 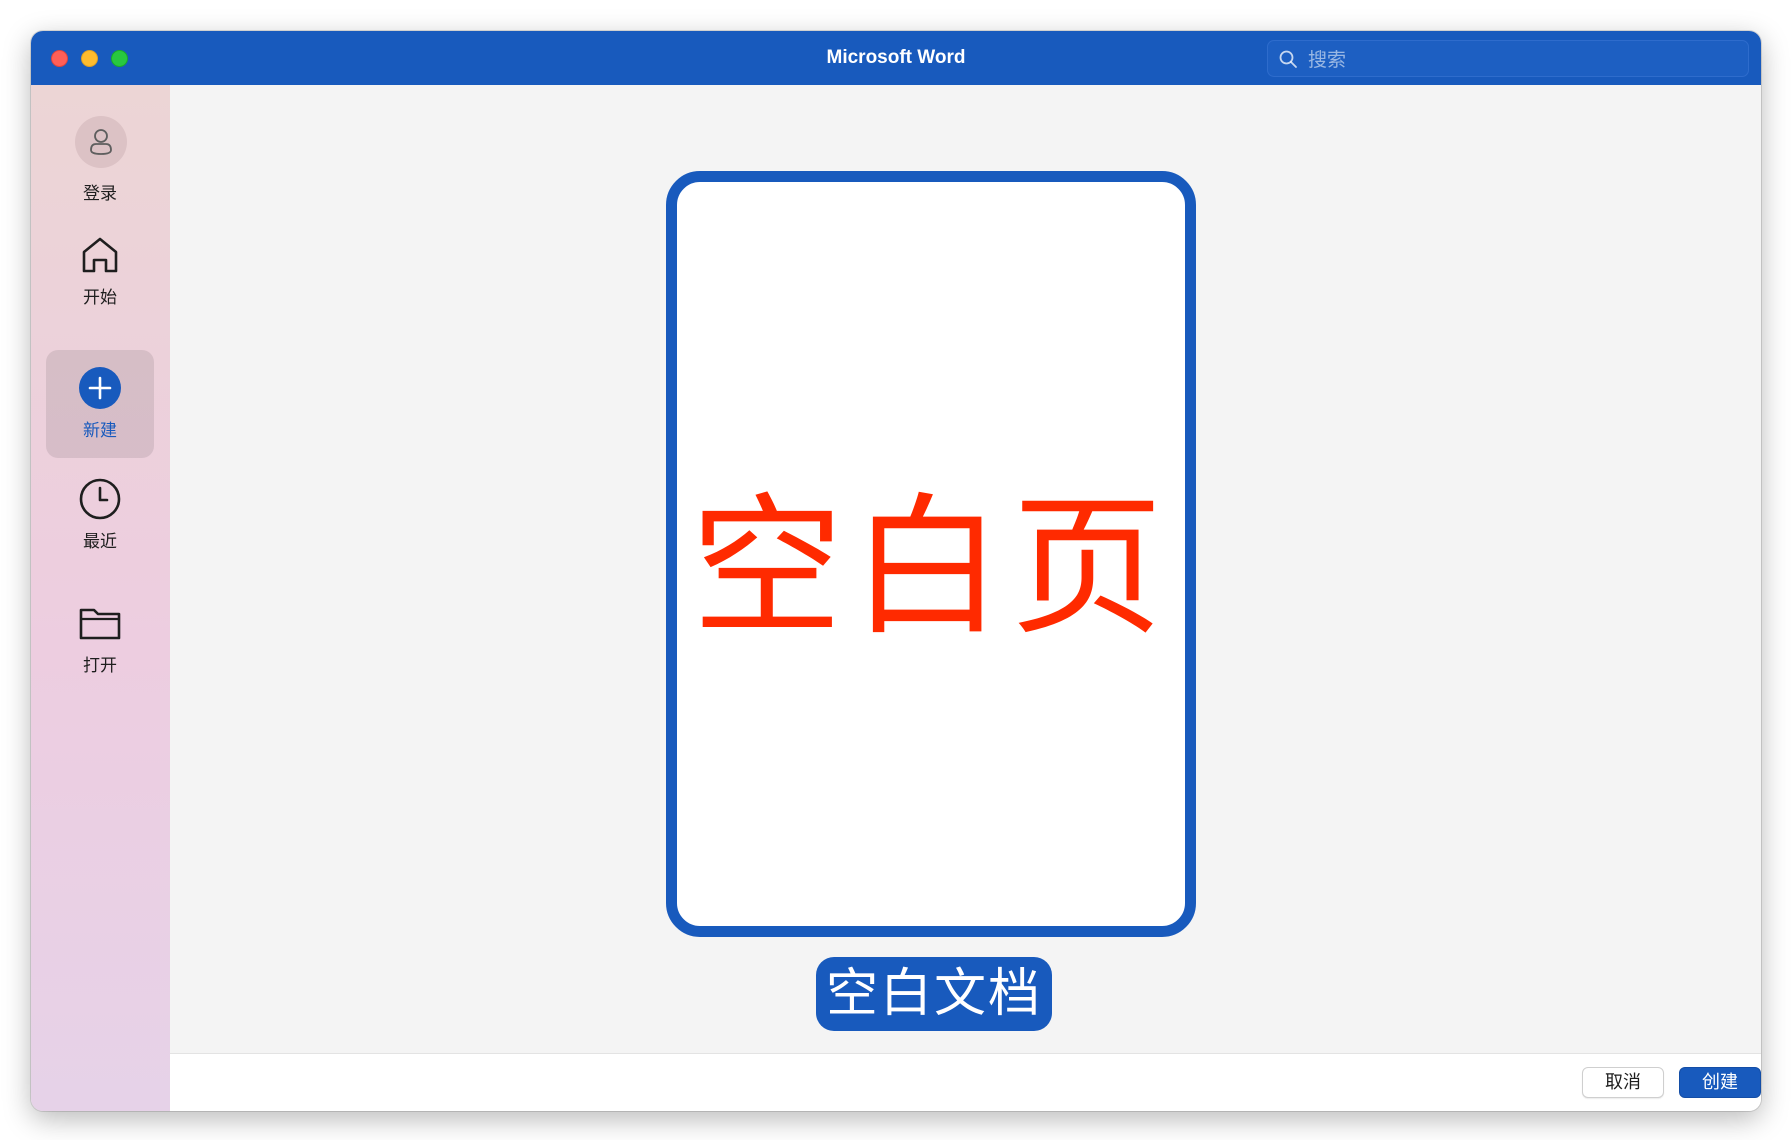 What do you see at coordinates (965, 1082) in the screenshot?
I see `dialog-footer: 取消 创建` at bounding box center [965, 1082].